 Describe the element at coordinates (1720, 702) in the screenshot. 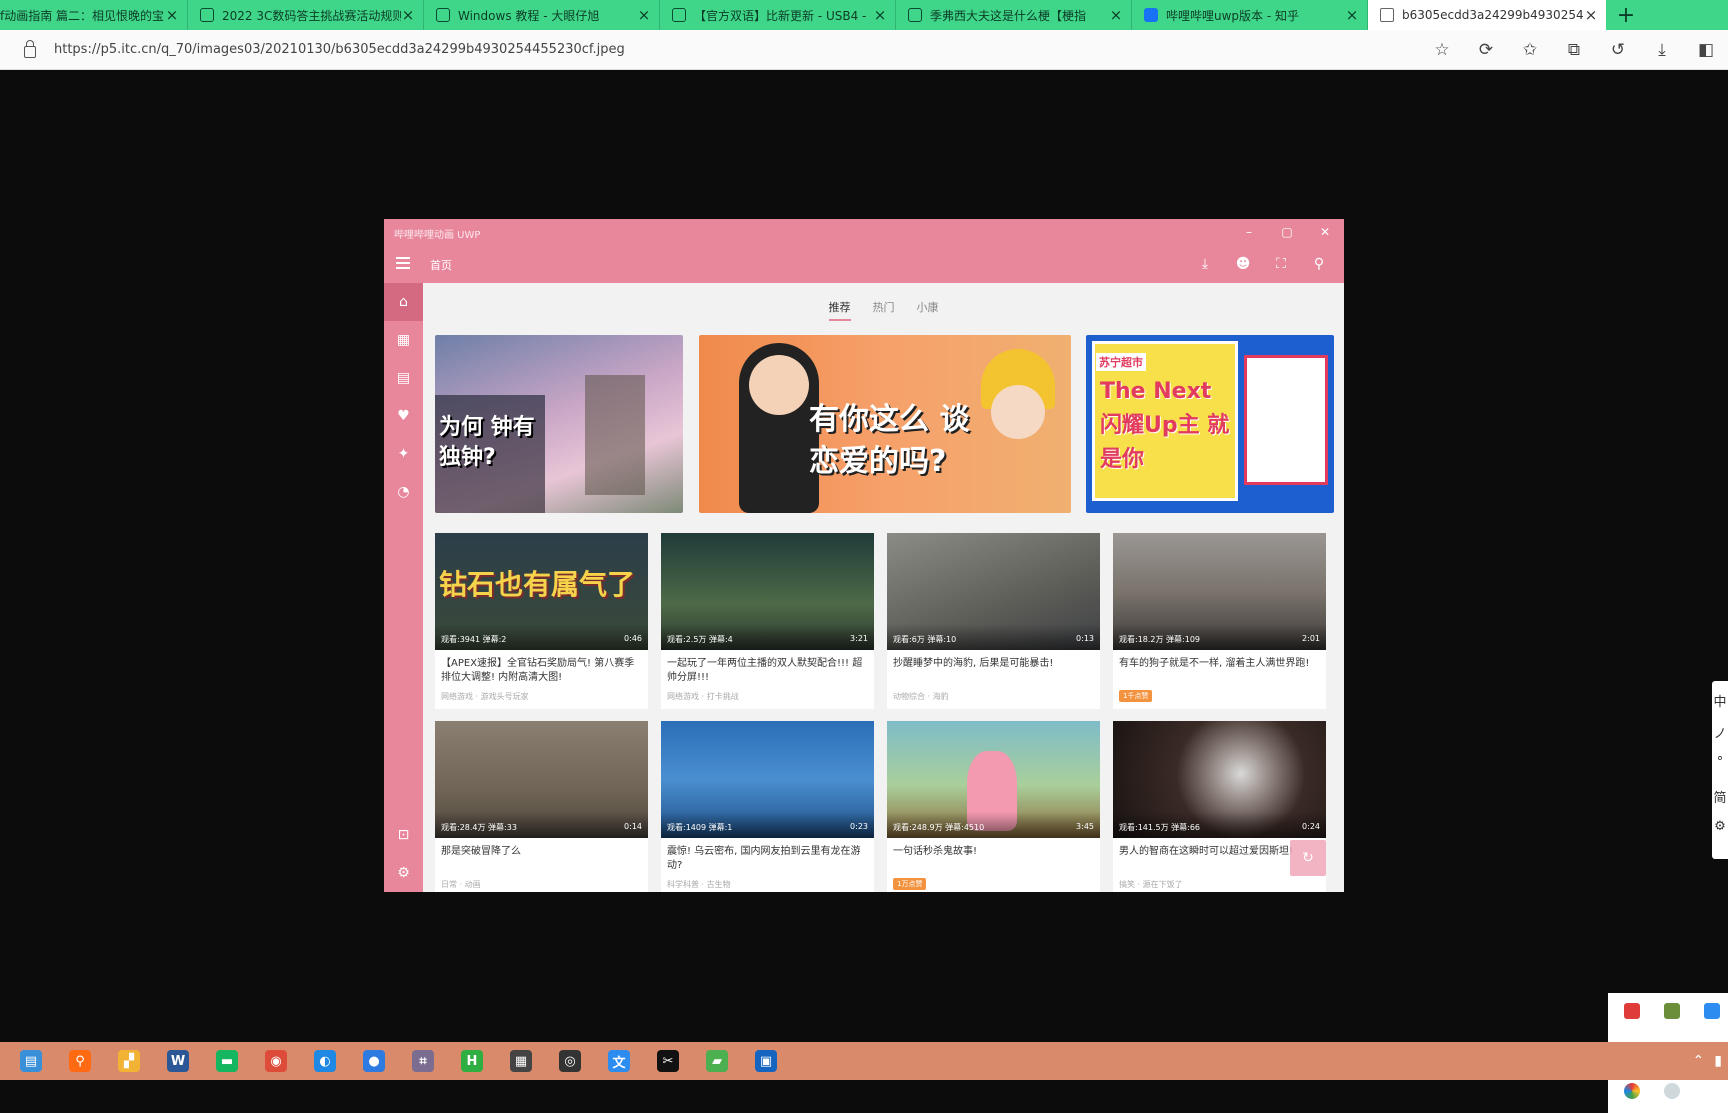

I see `ime-mode: 中` at that location.